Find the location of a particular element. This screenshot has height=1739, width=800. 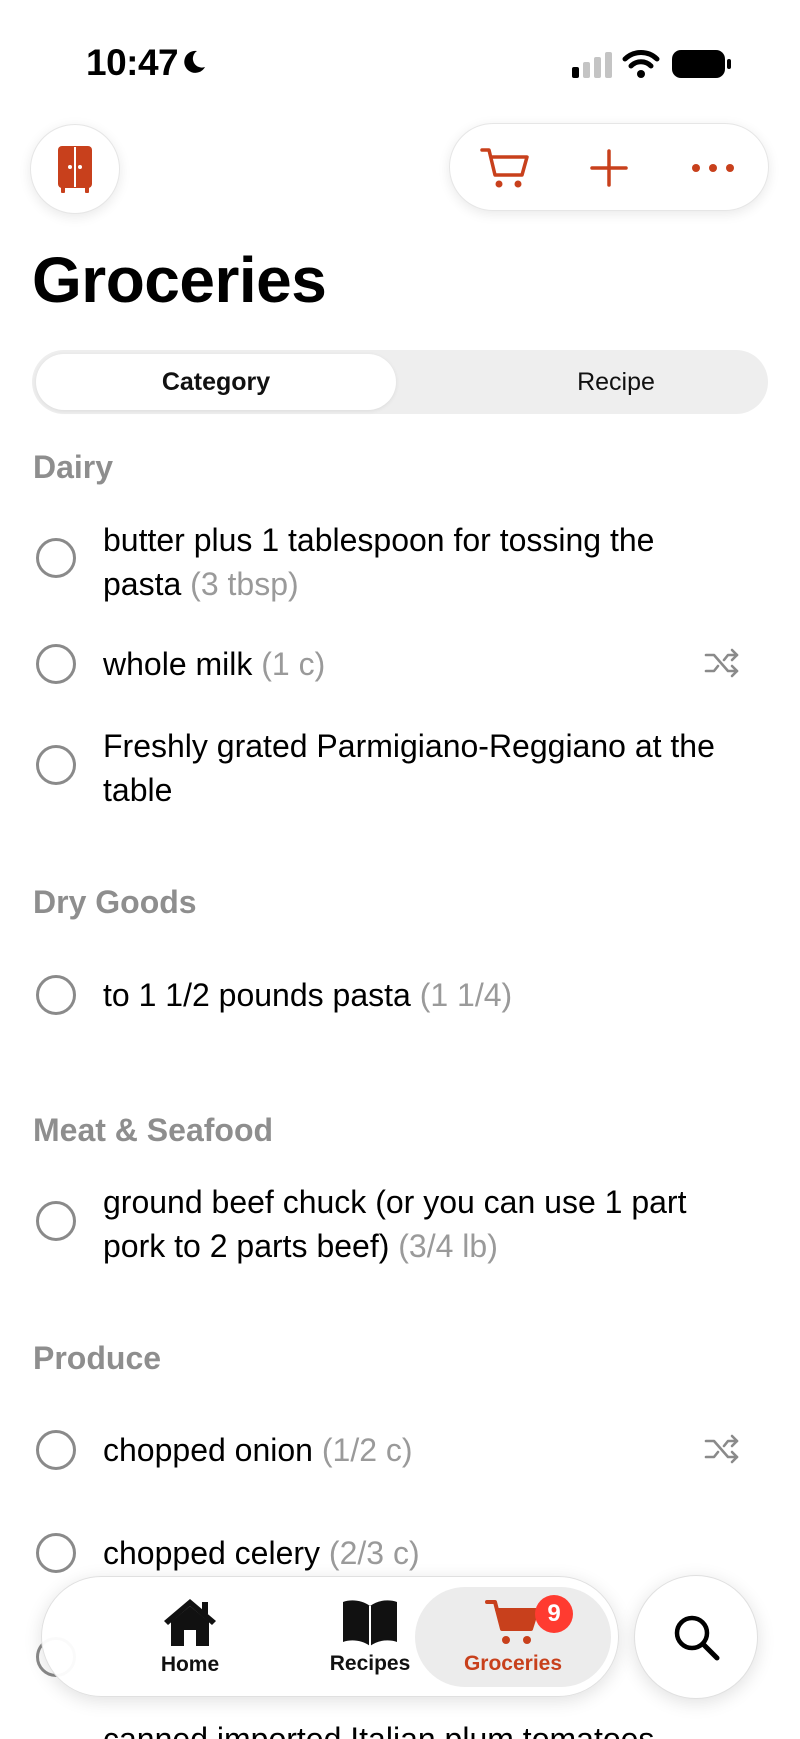

tab-label: Groceries is located at coordinates (513, 1663).